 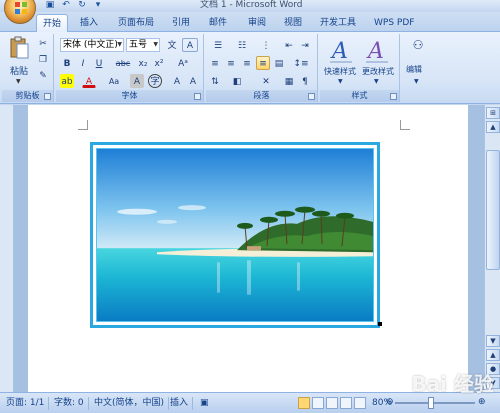 What do you see at coordinates (21, 8) in the screenshot?
I see `office-logo-icon` at bounding box center [21, 8].